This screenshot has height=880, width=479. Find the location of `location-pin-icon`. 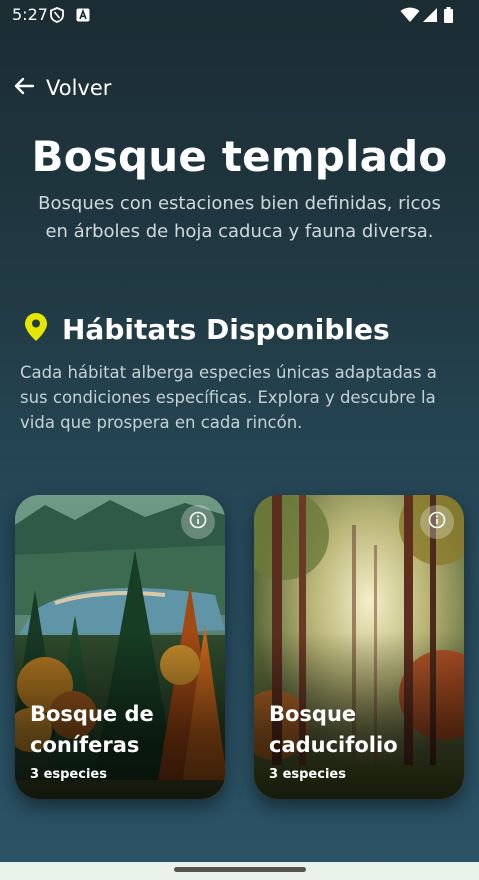

location-pin-icon is located at coordinates (36, 329).